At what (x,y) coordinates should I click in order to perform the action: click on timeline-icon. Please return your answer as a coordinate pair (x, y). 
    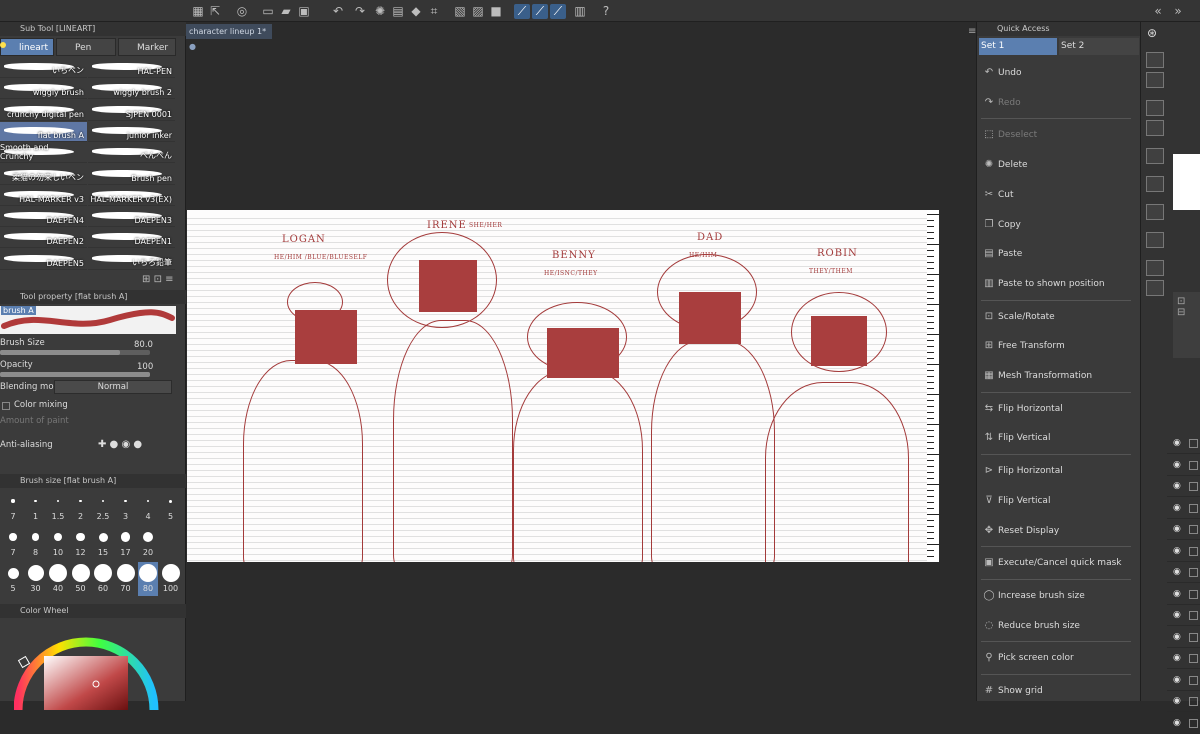
    Looking at the image, I should click on (1155, 212).